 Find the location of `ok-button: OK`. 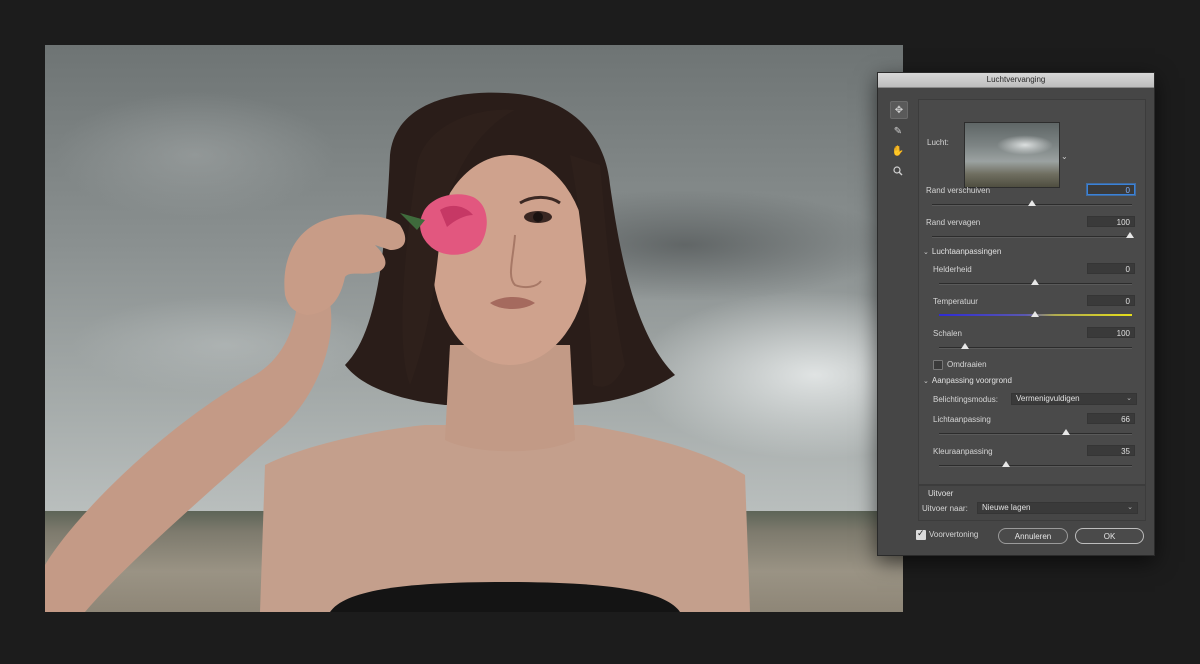

ok-button: OK is located at coordinates (1109, 536).